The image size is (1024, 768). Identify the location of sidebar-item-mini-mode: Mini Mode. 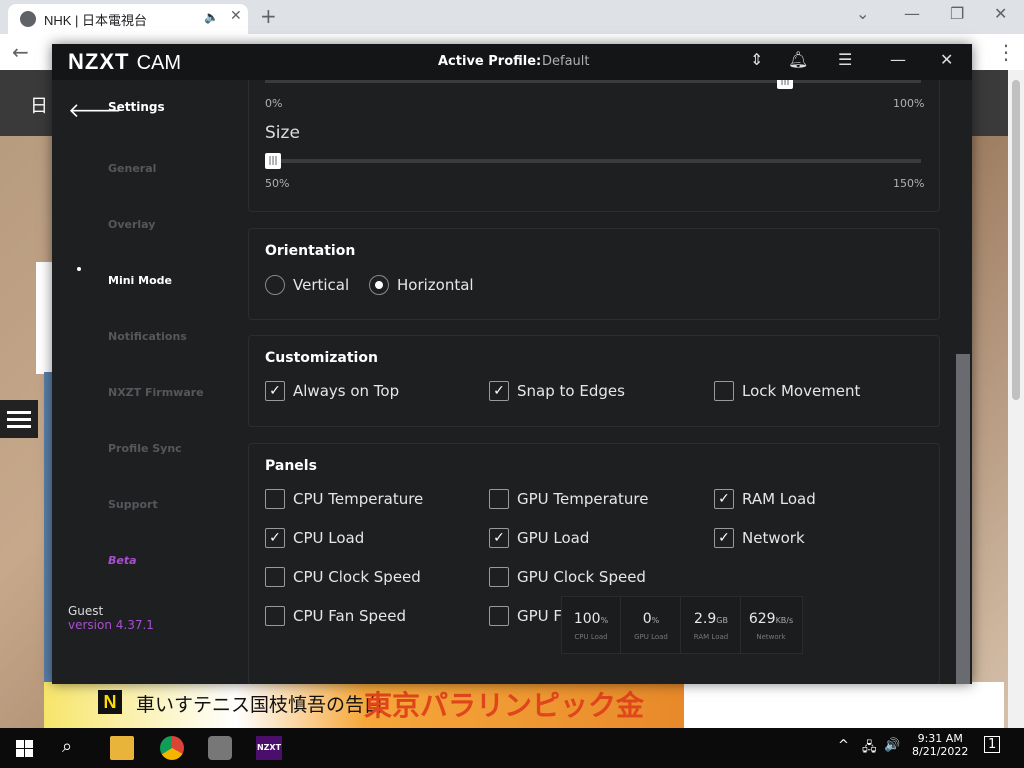
(140, 280).